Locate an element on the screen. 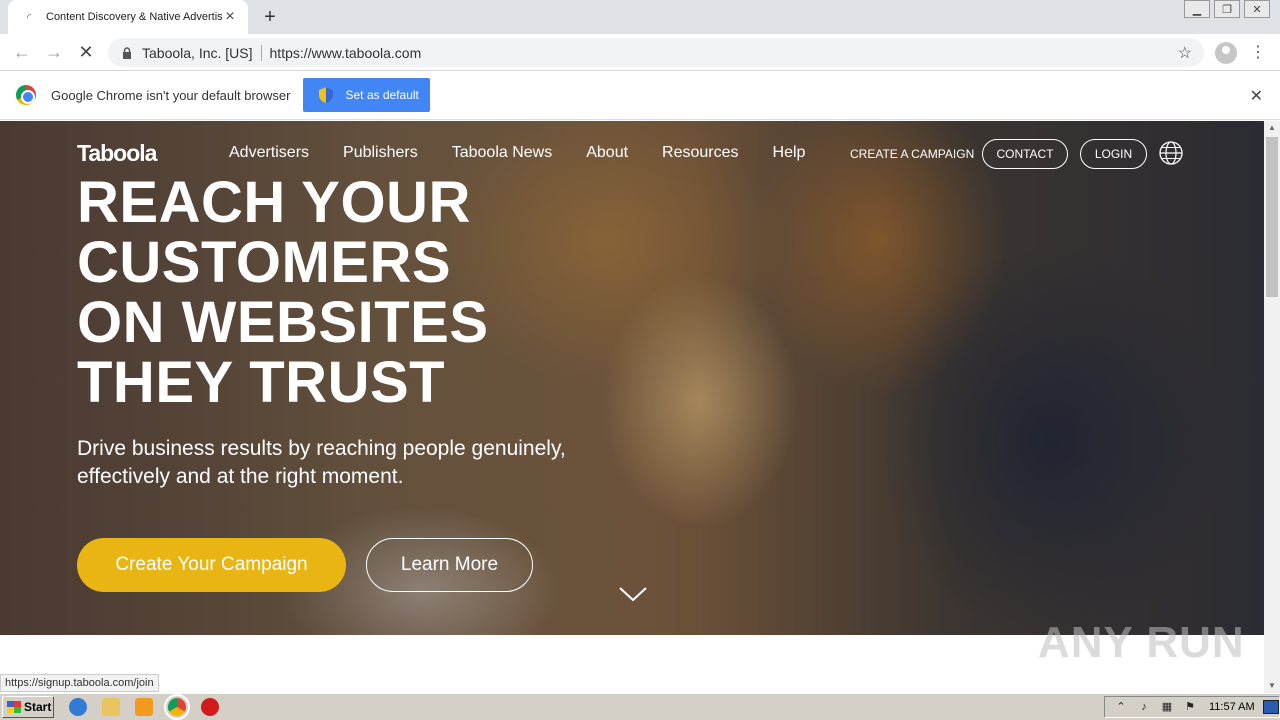 Image resolution: width=1280 pixels, height=720 pixels. infobar-message: Google Chrome isn't your default browser is located at coordinates (171, 95).